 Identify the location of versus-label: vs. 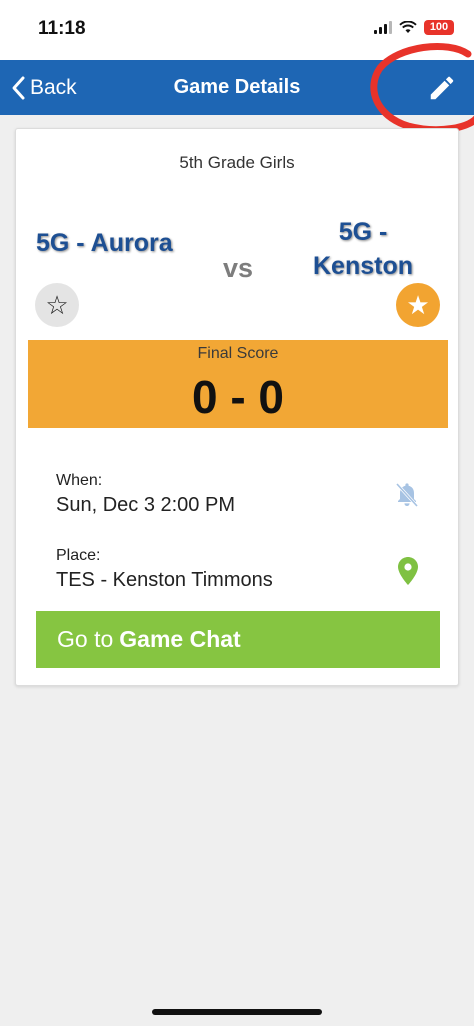
(238, 268).